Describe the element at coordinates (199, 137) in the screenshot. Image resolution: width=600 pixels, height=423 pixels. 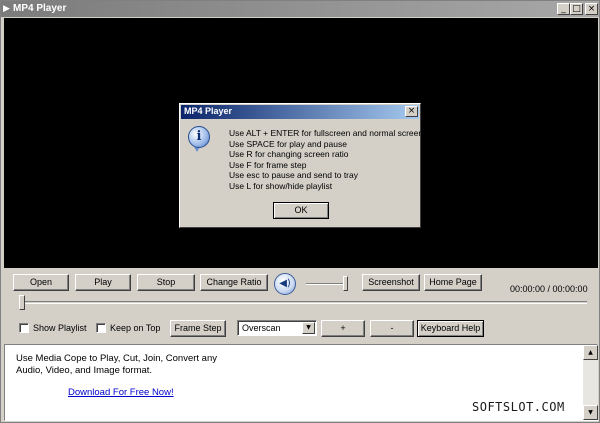
I see `info-icon: i` at that location.